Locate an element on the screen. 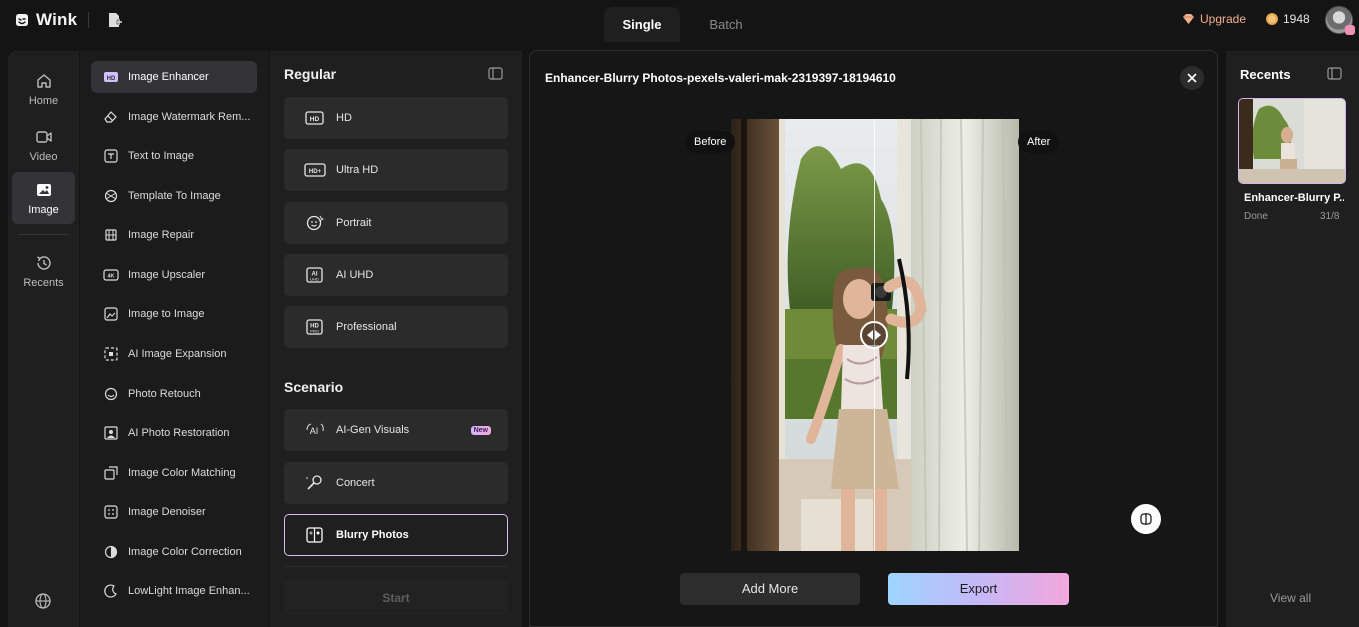 This screenshot has width=1359, height=627. tool-label: Image Enhancer is located at coordinates (168, 77).